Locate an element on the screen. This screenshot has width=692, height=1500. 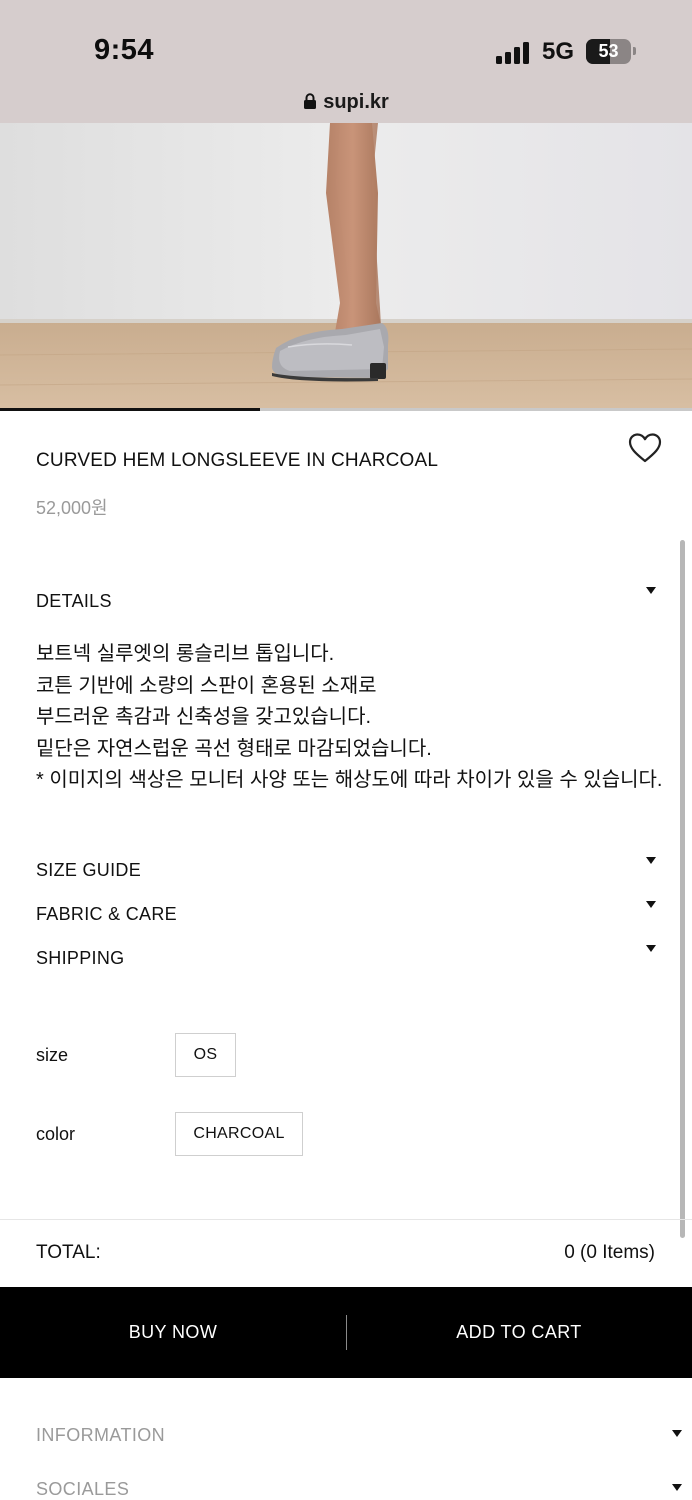
footer-information-link: INFORMATION is located at coordinates (100, 1435).